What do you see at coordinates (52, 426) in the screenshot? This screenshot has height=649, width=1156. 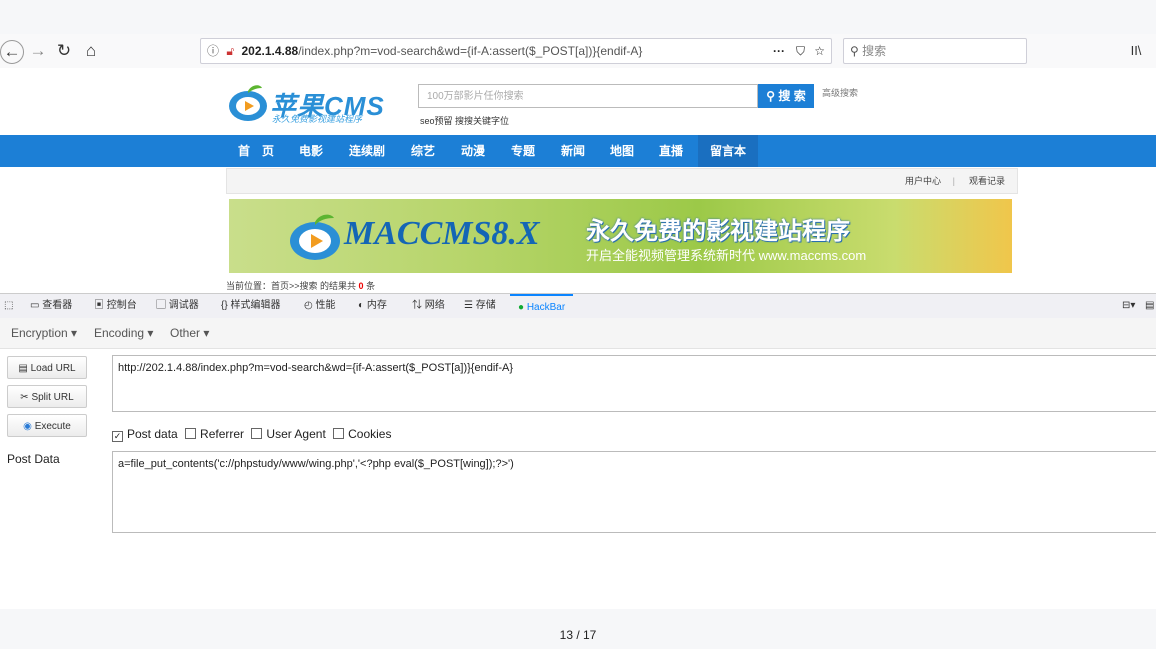 I see `execute-label: Execute` at bounding box center [52, 426].